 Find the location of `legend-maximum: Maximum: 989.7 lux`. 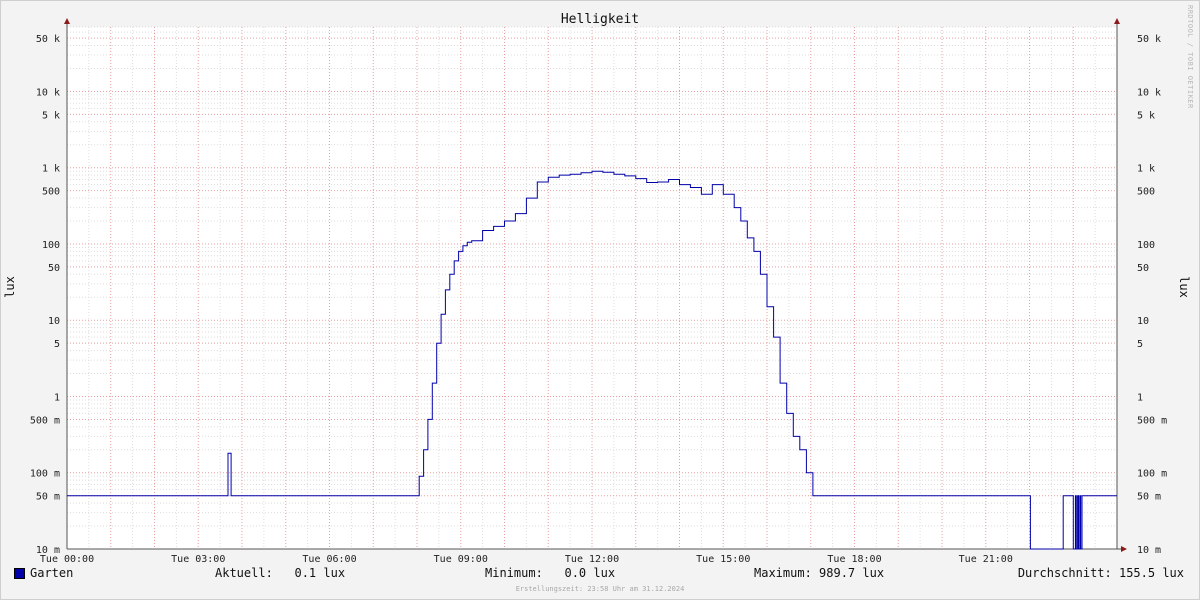

legend-maximum: Maximum: 989.7 lux is located at coordinates (819, 573).